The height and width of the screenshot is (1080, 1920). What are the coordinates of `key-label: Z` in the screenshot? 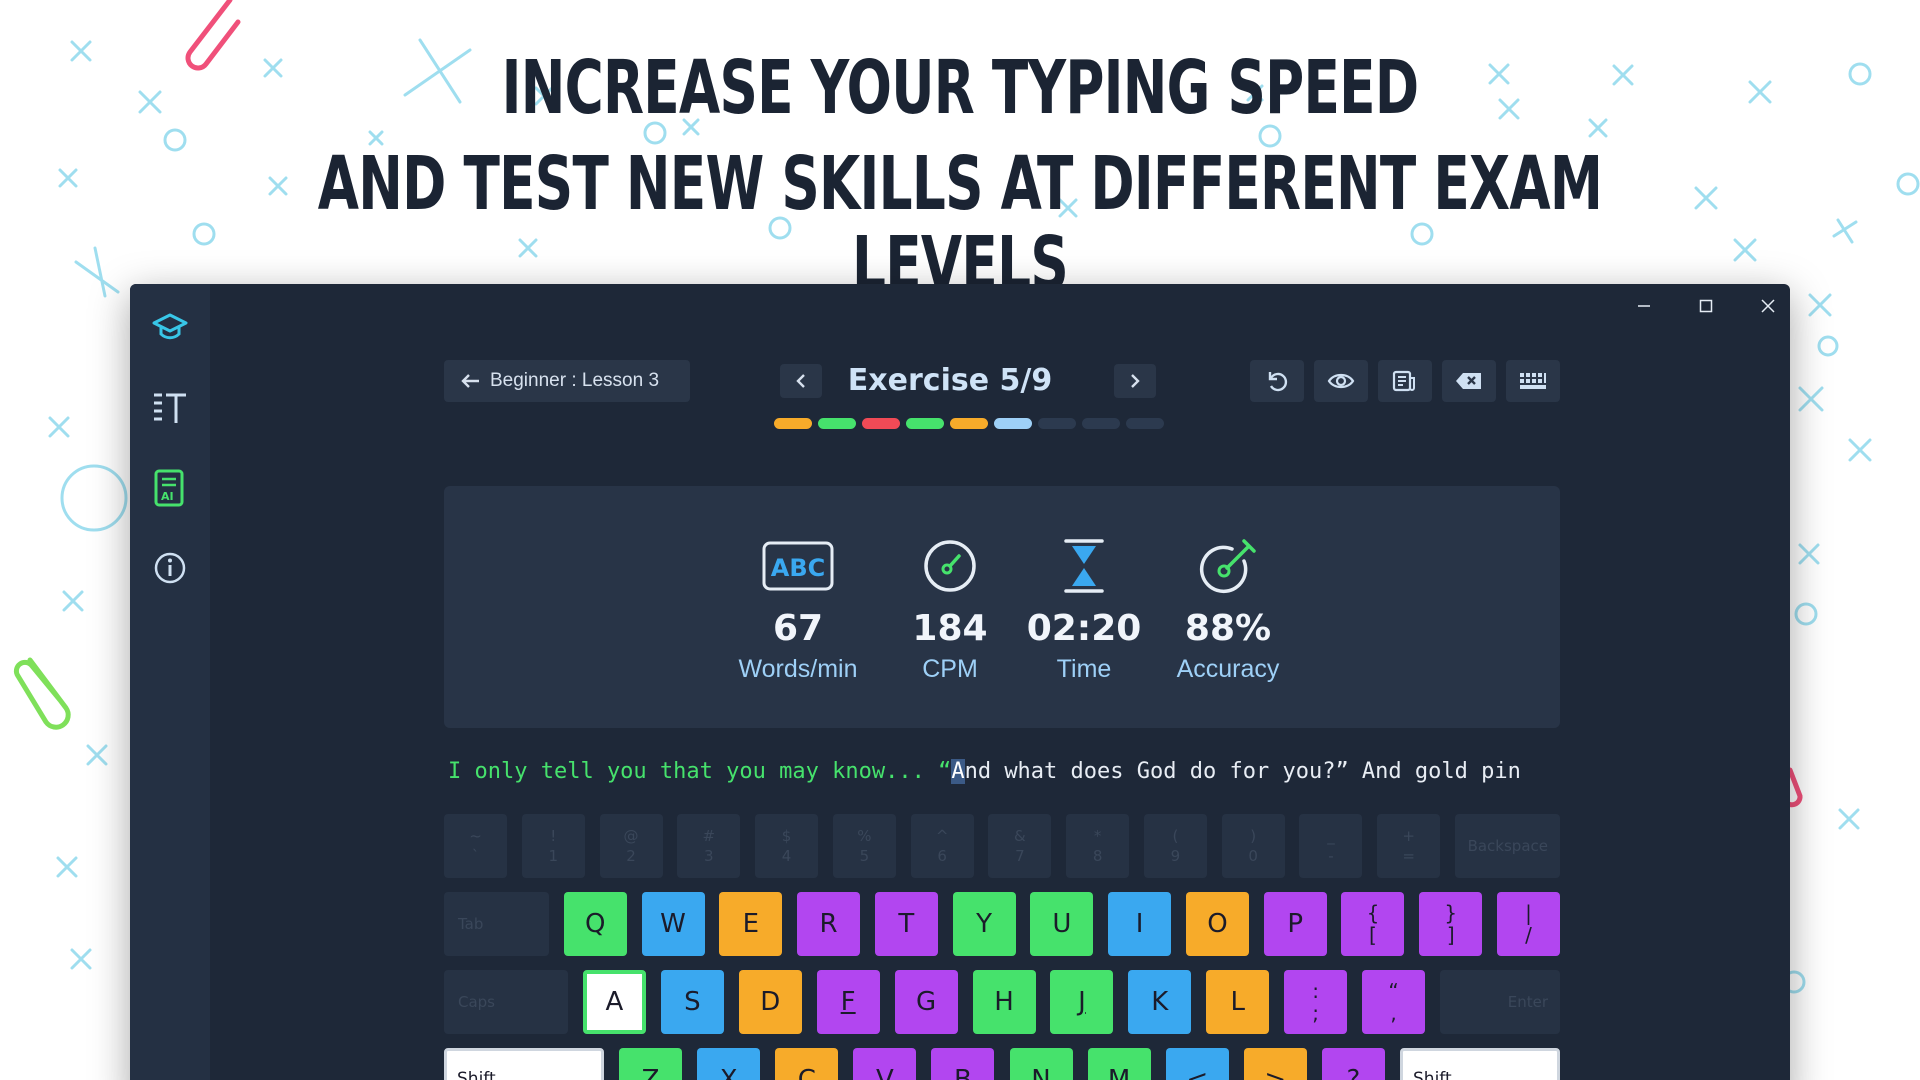 It's located at (650, 1072).